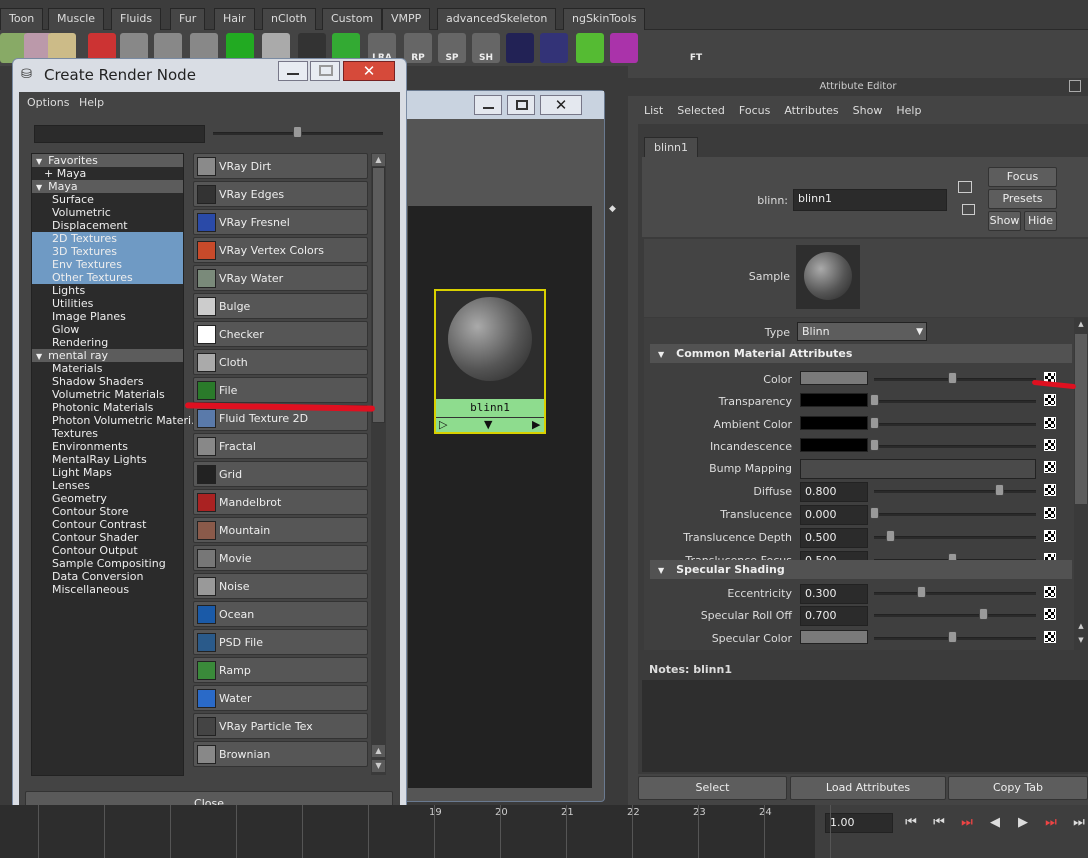 The width and height of the screenshot is (1088, 858). I want to click on scroll-arrow-icon: ◆, so click(613, 209).